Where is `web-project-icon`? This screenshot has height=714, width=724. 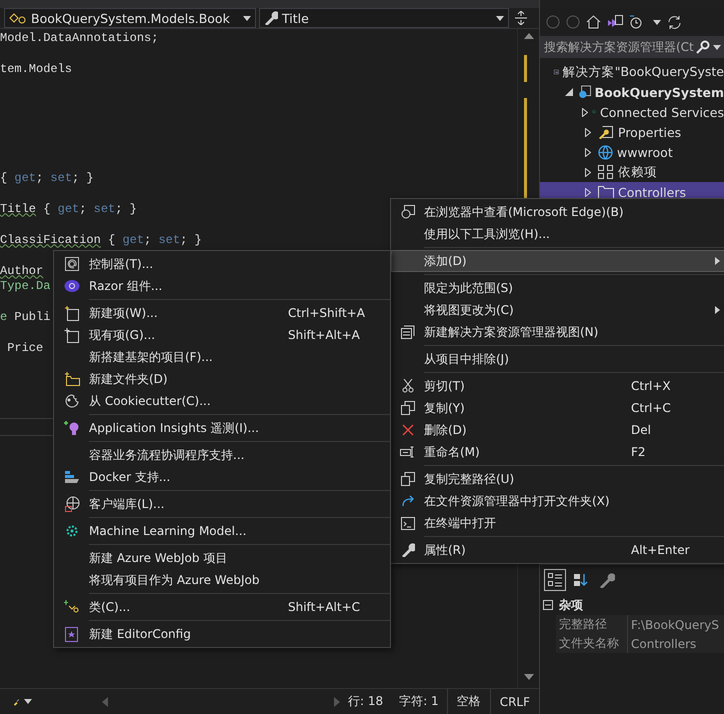
web-project-icon is located at coordinates (584, 92).